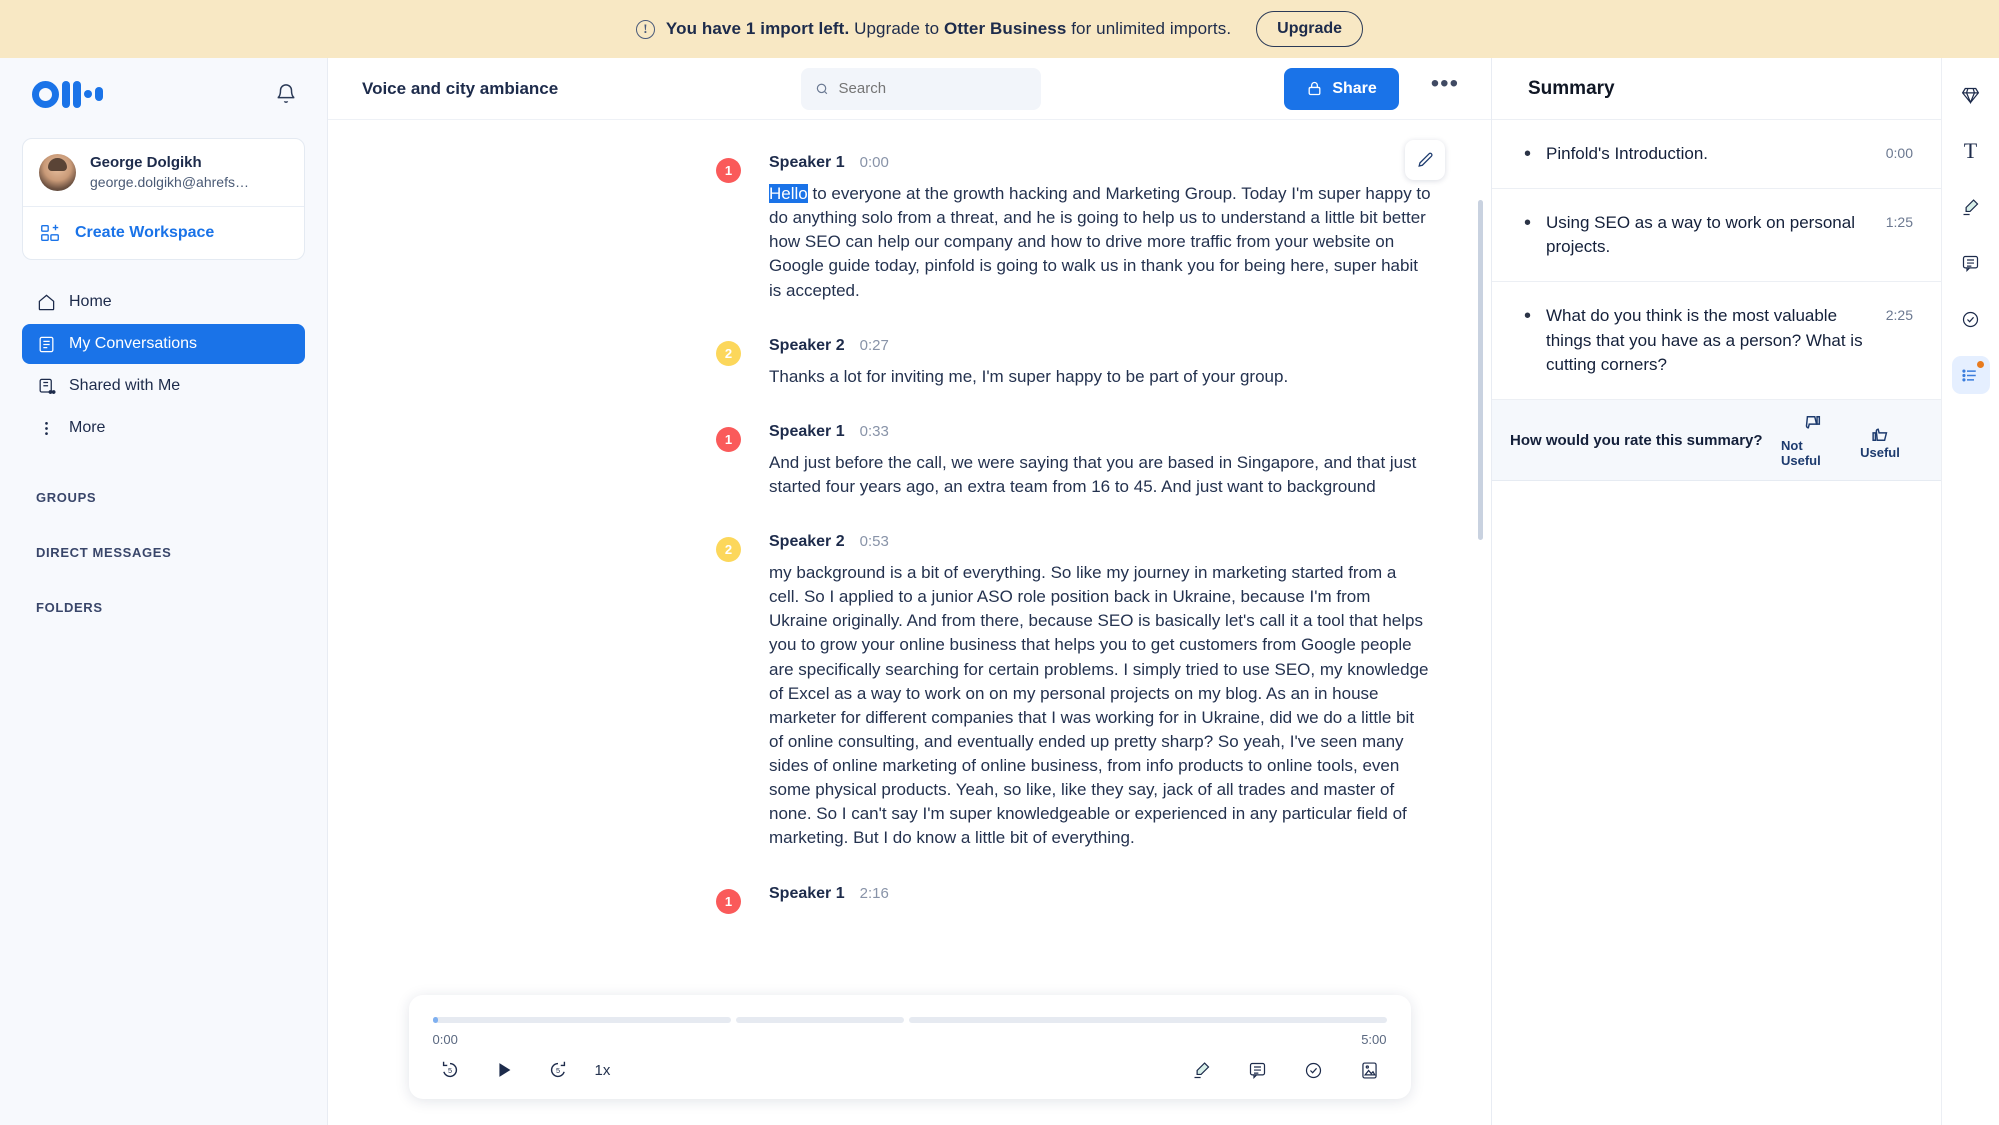 This screenshot has width=1999, height=1125. Describe the element at coordinates (1899, 153) in the screenshot. I see `summary-item-time: 0:00` at that location.